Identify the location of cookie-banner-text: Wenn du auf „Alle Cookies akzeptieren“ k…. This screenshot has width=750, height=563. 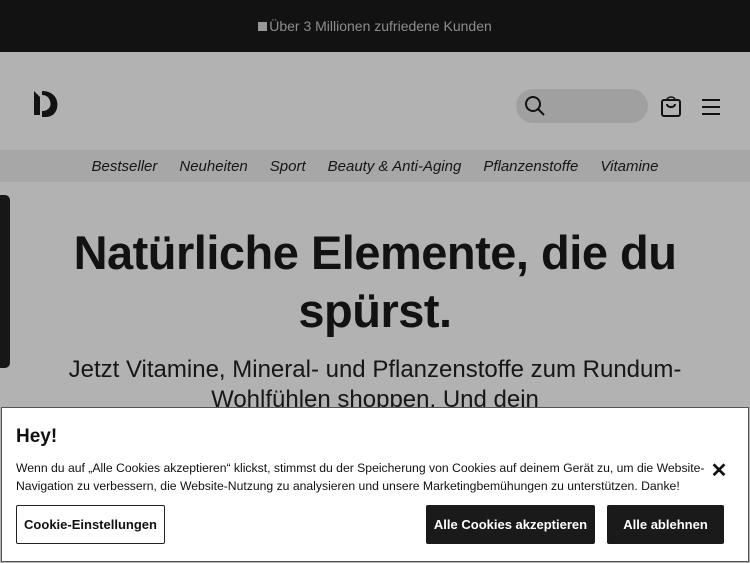
(360, 477).